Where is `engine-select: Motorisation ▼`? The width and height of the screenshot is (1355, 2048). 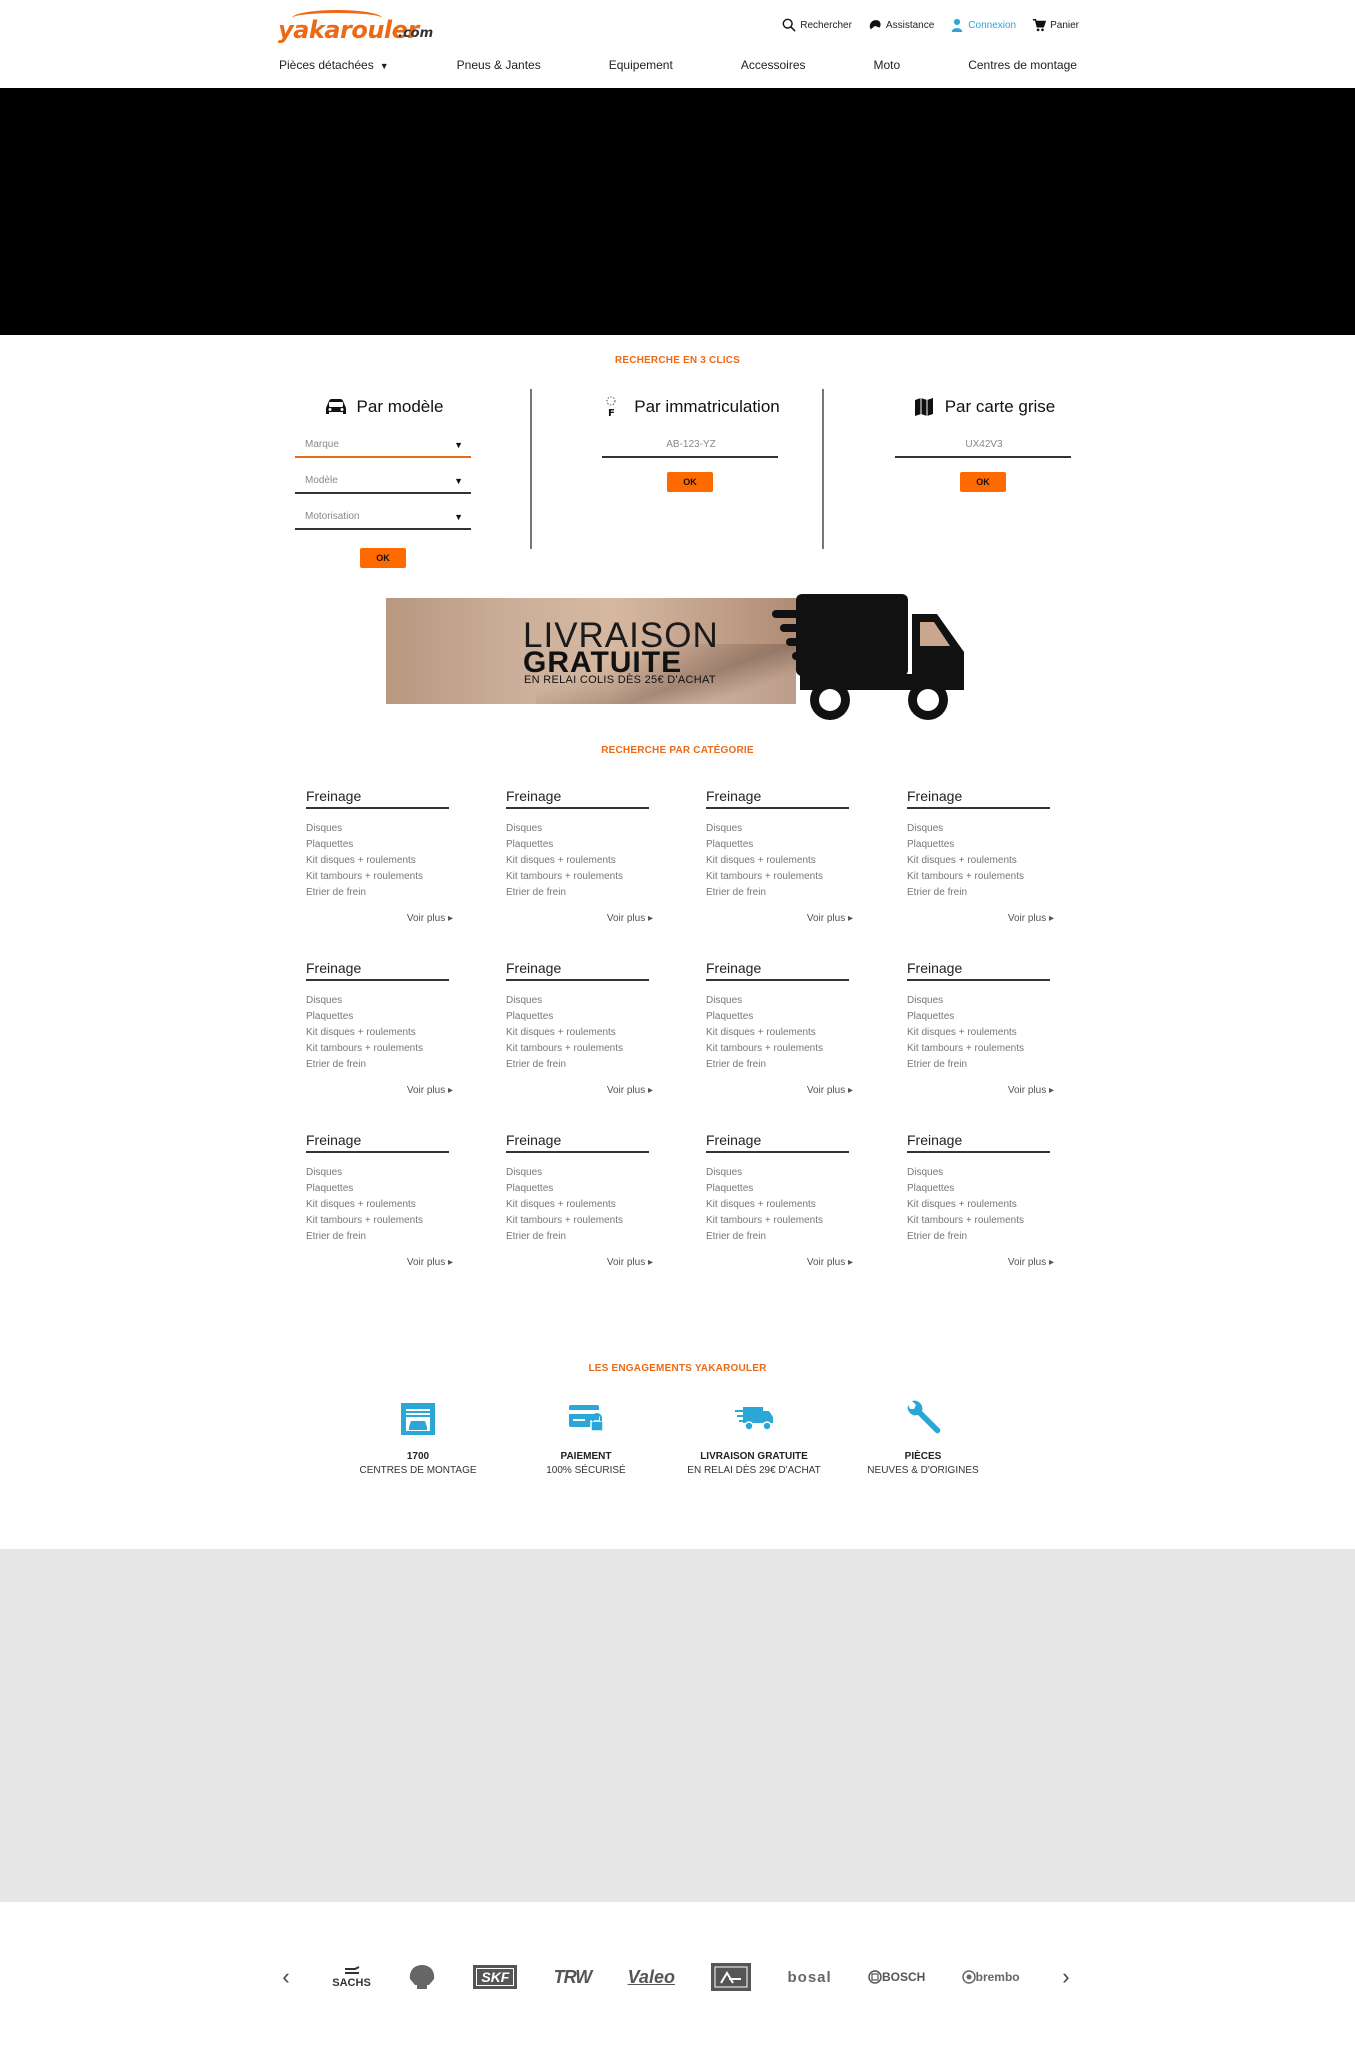
engine-select: Motorisation ▼ is located at coordinates (383, 514).